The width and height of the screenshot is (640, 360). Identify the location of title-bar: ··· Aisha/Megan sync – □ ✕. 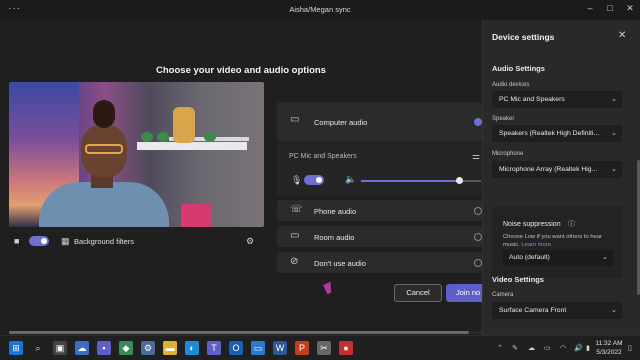
(320, 10).